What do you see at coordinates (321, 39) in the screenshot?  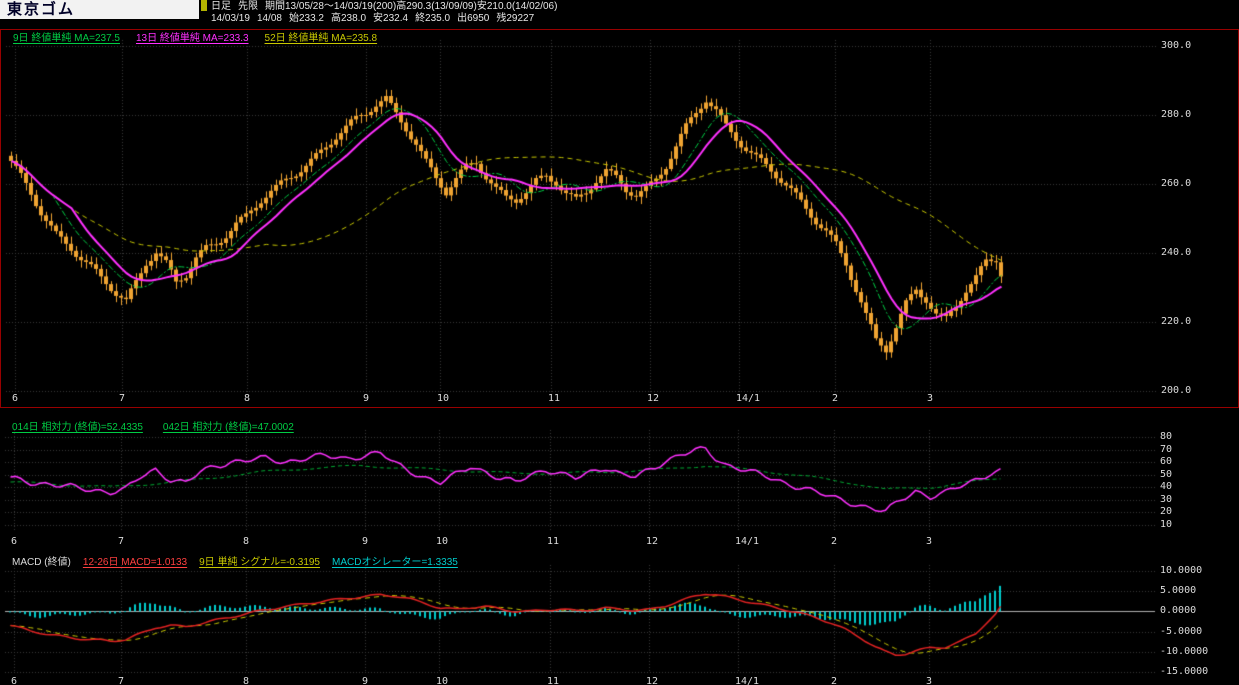 I see `ma-52-legend-item: 52日 終値単純 MA=235.8` at bounding box center [321, 39].